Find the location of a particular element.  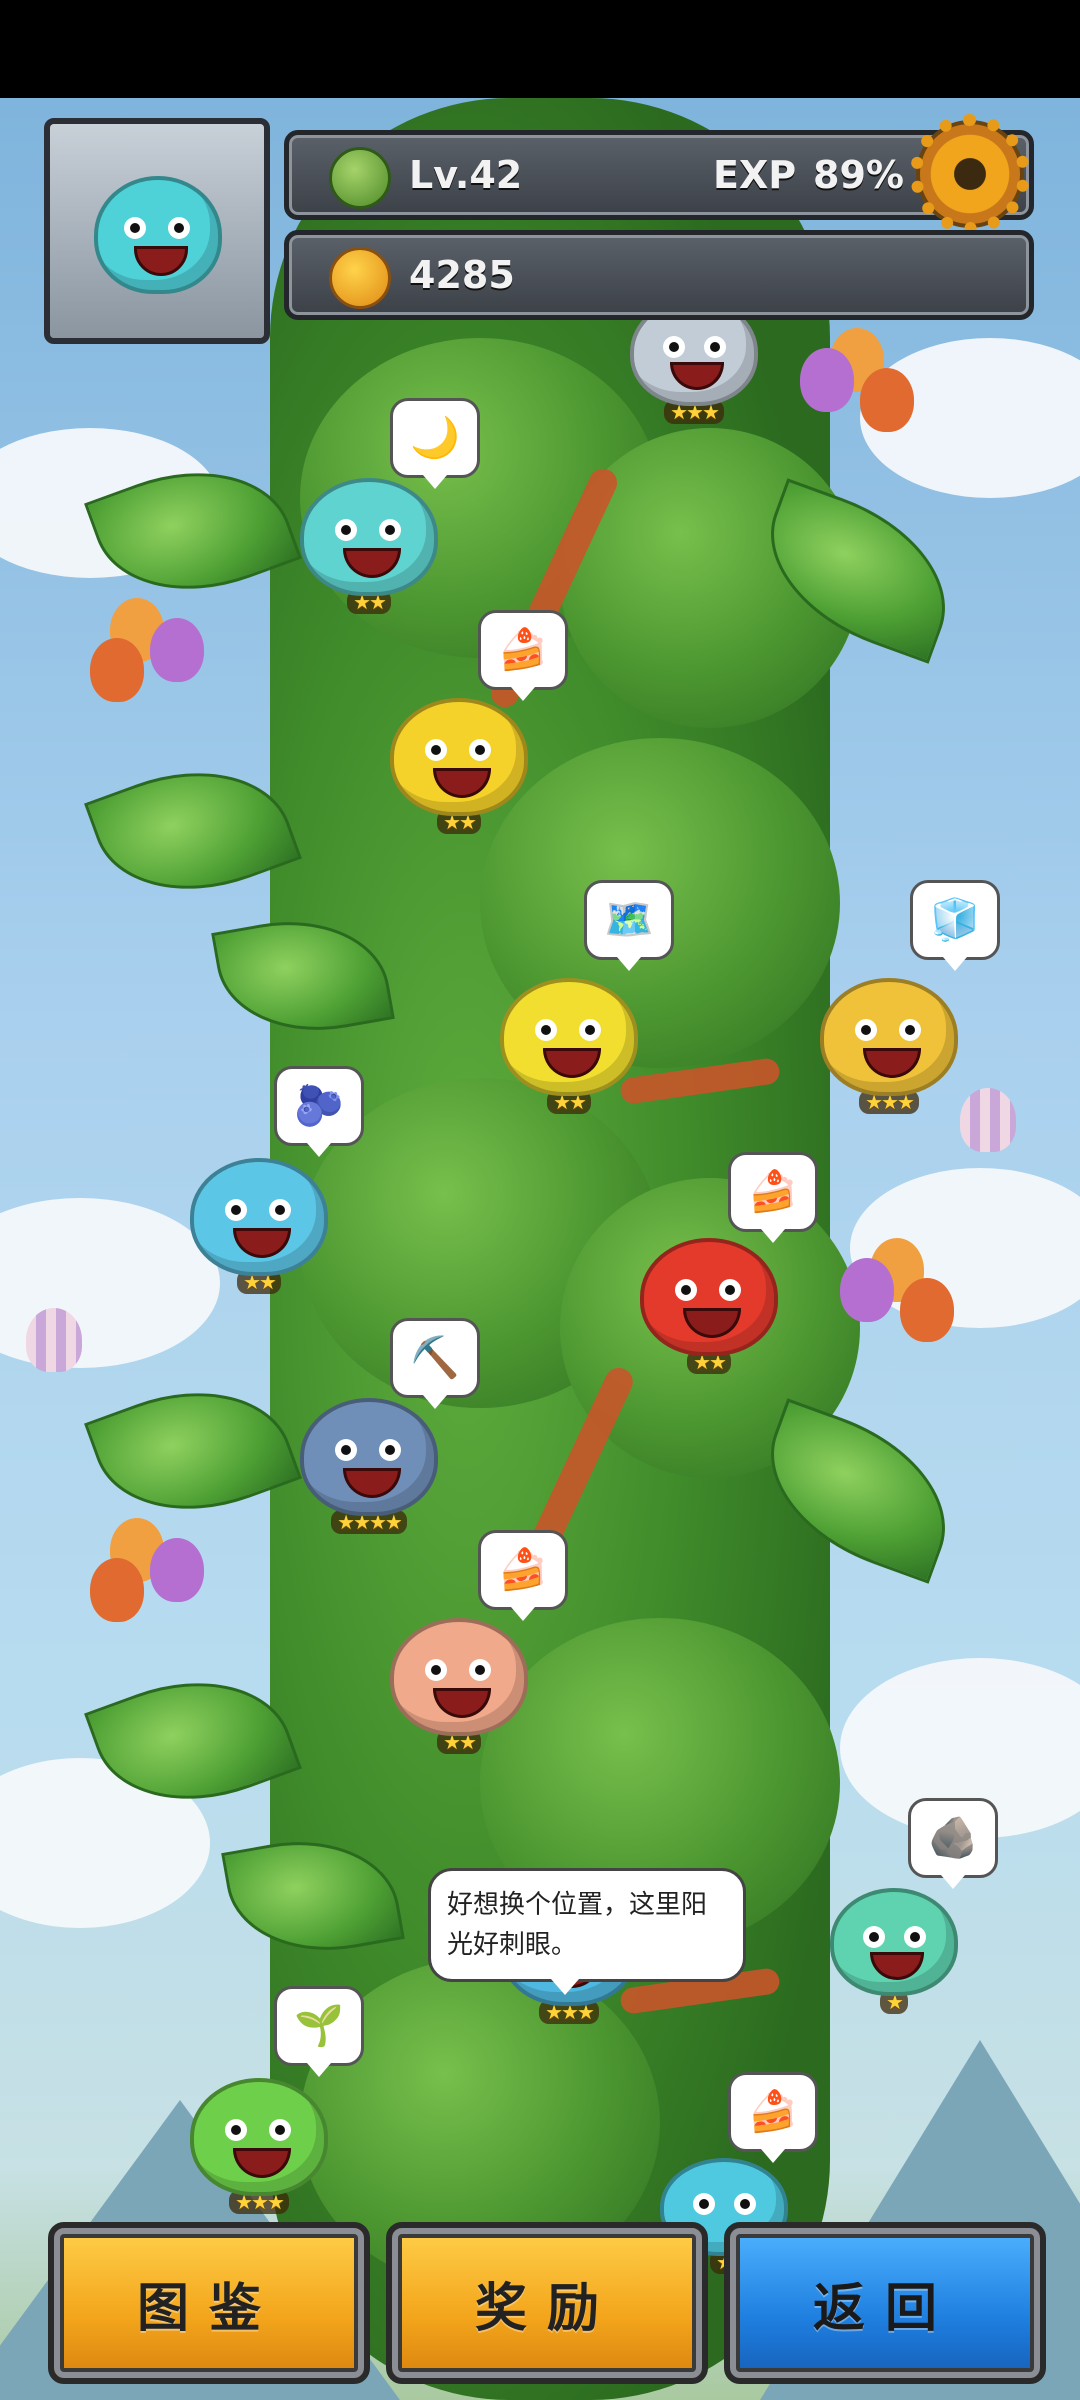

avatar-monster is located at coordinates (158, 235).